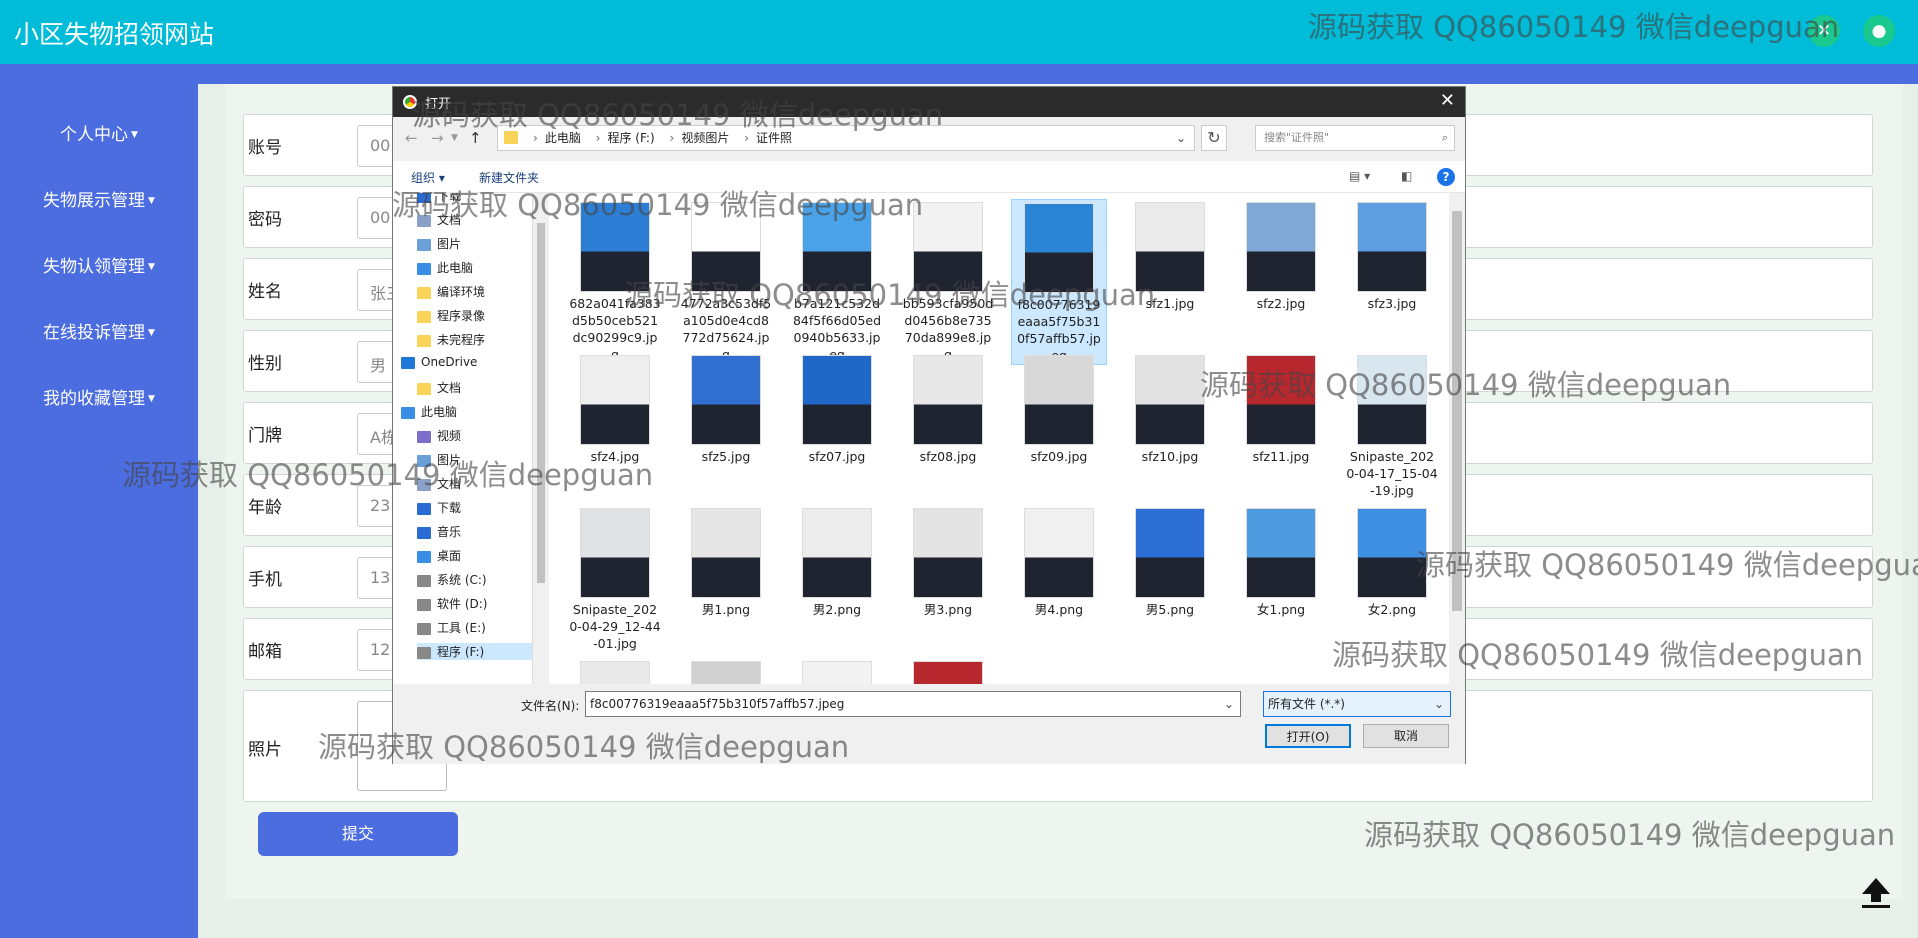 The image size is (1918, 938). What do you see at coordinates (461, 292) in the screenshot?
I see `nav-item-label: 编译环境` at bounding box center [461, 292].